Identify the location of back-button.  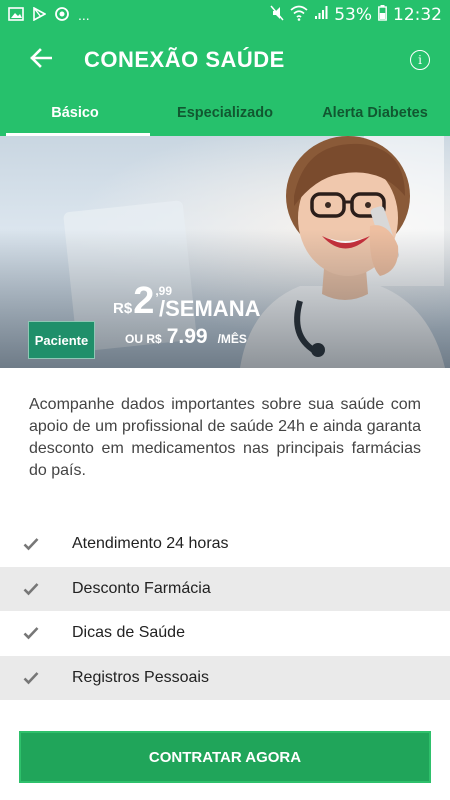
(42, 60).